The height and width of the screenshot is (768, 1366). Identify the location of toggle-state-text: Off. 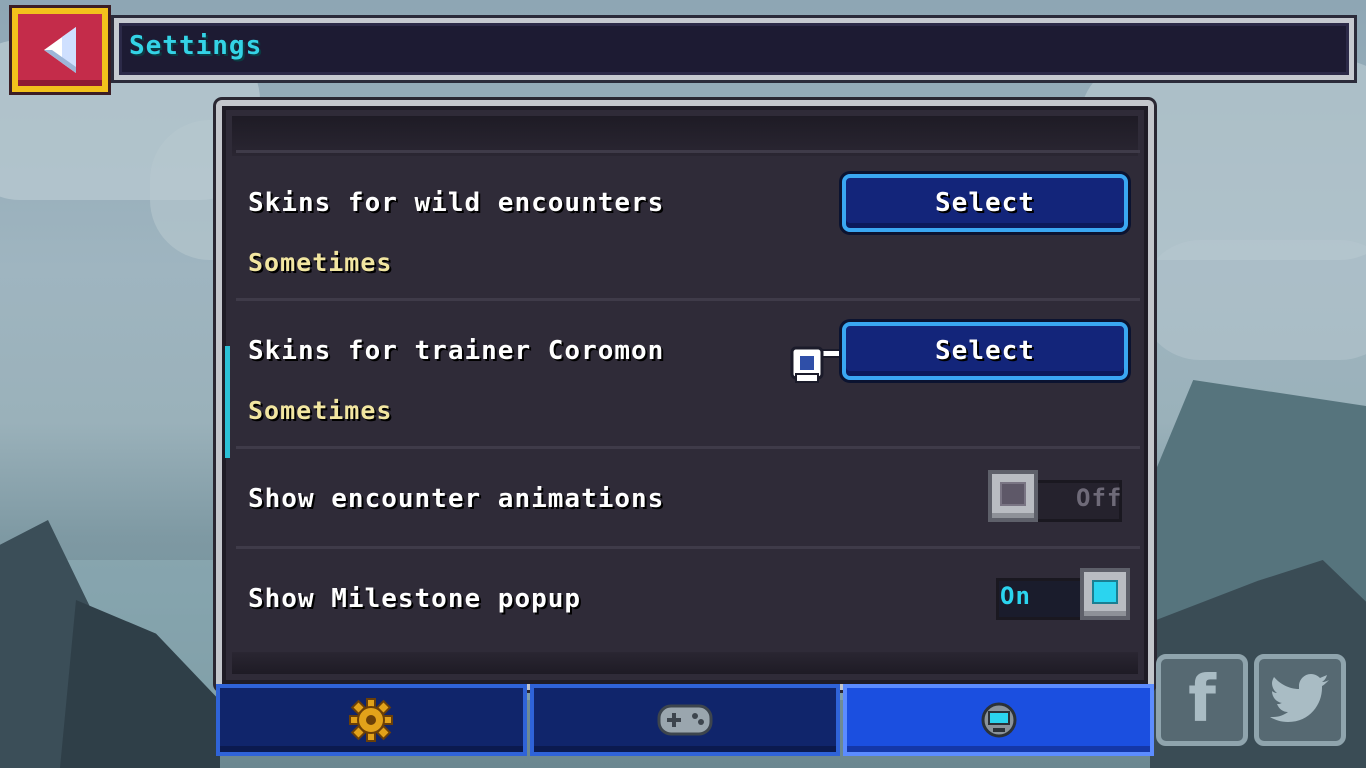
(1099, 498).